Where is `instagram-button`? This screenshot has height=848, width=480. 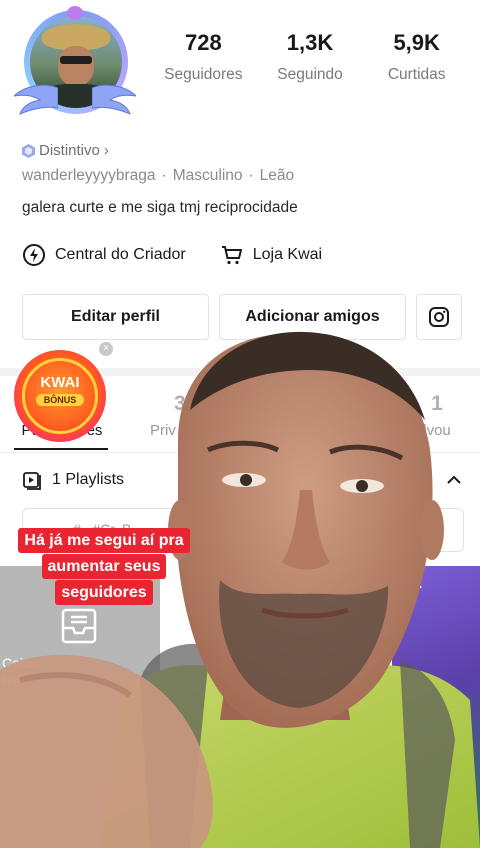
instagram-button is located at coordinates (439, 317).